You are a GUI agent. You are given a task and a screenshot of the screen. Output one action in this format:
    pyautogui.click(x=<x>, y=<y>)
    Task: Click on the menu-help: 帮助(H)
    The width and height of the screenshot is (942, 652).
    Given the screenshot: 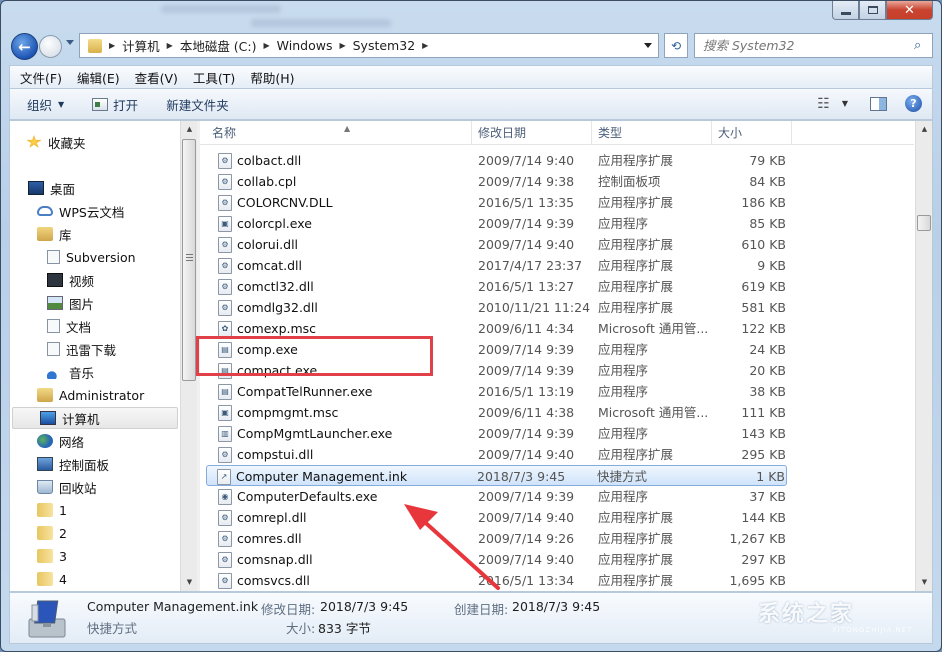 What is the action you would take?
    pyautogui.click(x=272, y=77)
    